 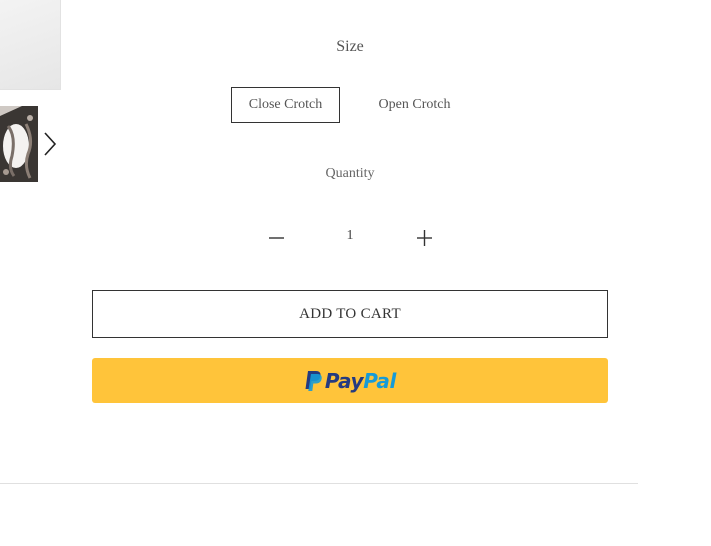 What do you see at coordinates (344, 380) in the screenshot?
I see `paypal-wordmark-pay: Pay` at bounding box center [344, 380].